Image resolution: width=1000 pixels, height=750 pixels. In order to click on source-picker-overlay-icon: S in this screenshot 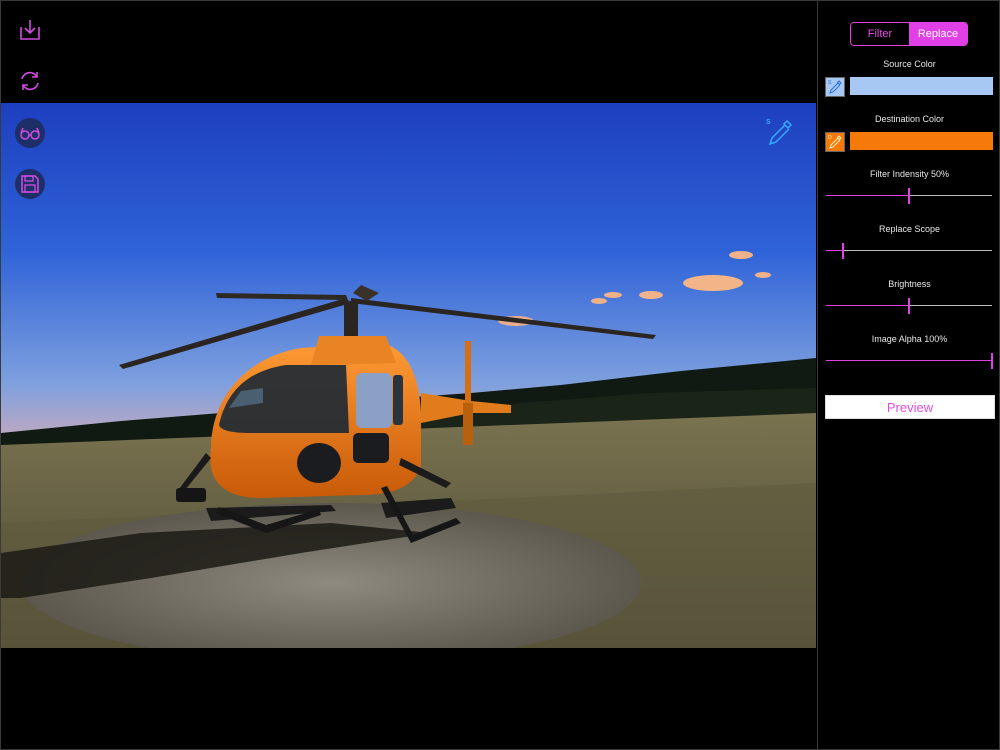, I will do `click(779, 133)`.